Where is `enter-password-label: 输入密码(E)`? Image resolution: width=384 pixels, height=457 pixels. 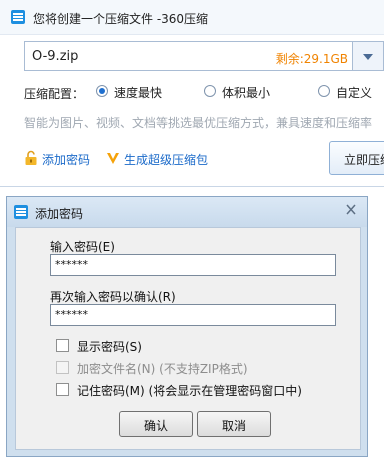
enter-password-label: 输入密码(E) is located at coordinates (82, 247).